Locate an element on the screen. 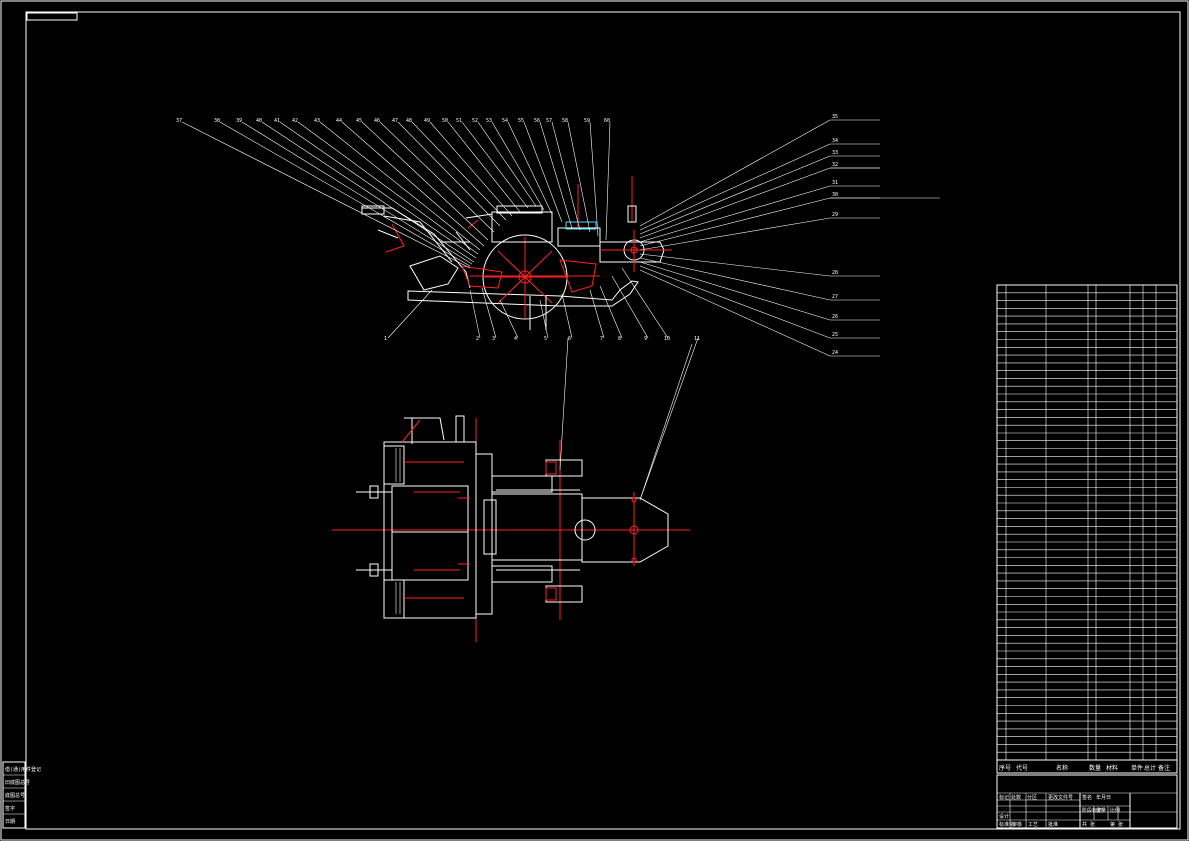  parts-list-header-cell: 序号 is located at coordinates (1005, 768).